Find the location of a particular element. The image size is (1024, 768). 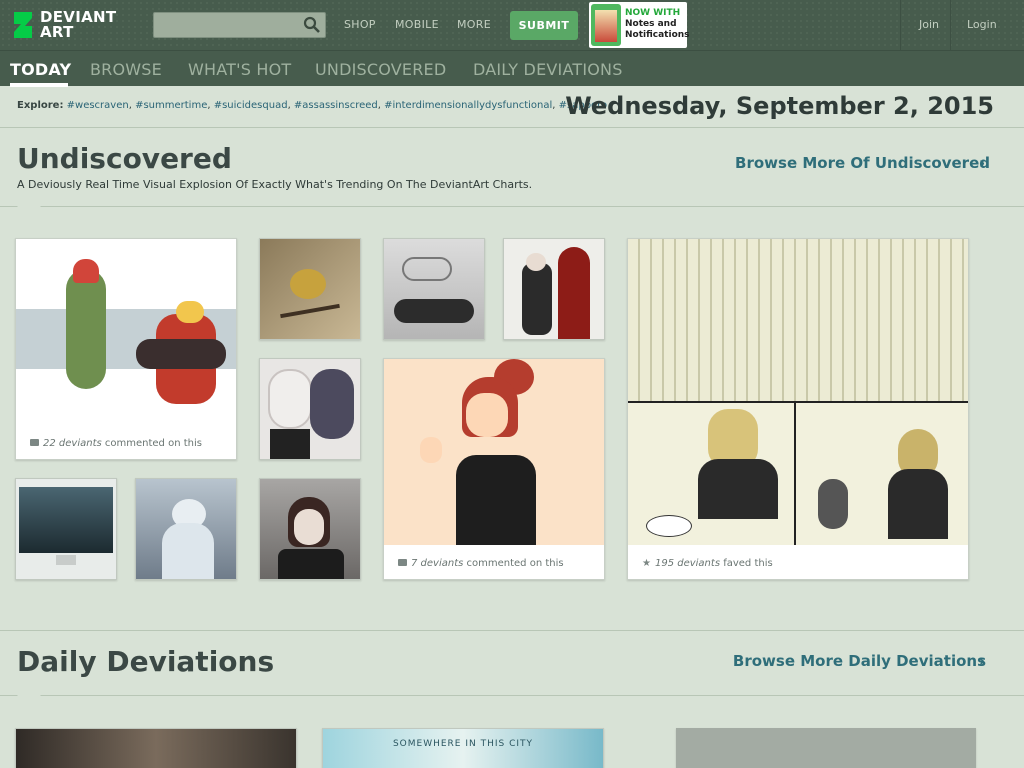

browse-more-daily-link: Browse More Daily Deviations is located at coordinates (859, 661).